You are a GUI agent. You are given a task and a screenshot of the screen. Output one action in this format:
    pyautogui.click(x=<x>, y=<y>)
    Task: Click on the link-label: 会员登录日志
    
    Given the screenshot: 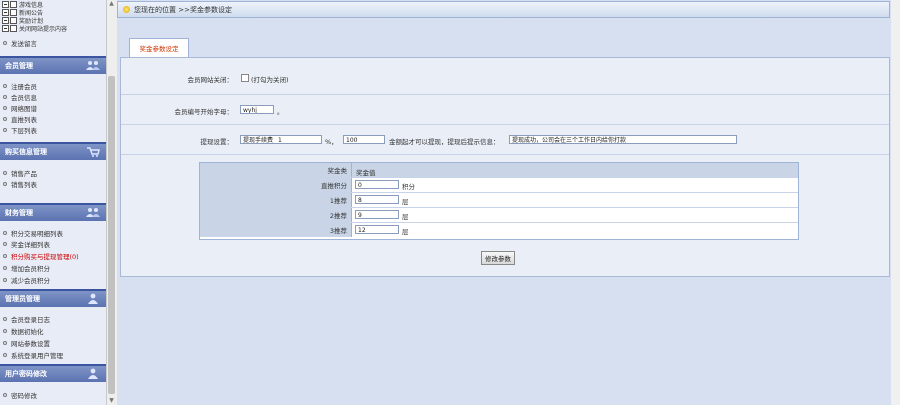 What is the action you would take?
    pyautogui.click(x=30, y=320)
    